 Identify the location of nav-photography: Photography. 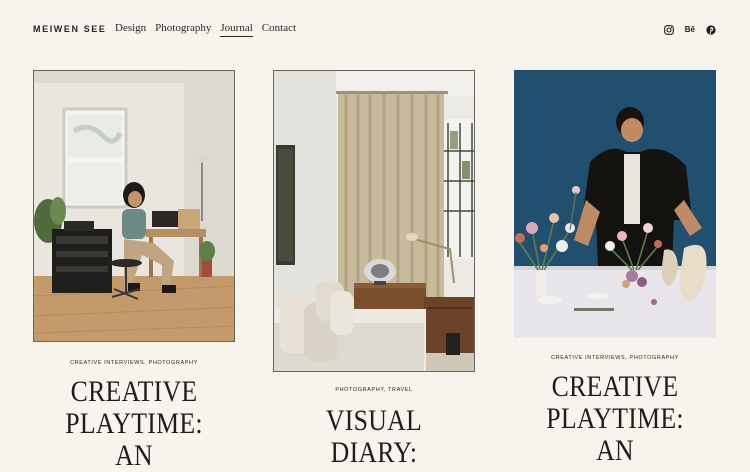
(183, 29).